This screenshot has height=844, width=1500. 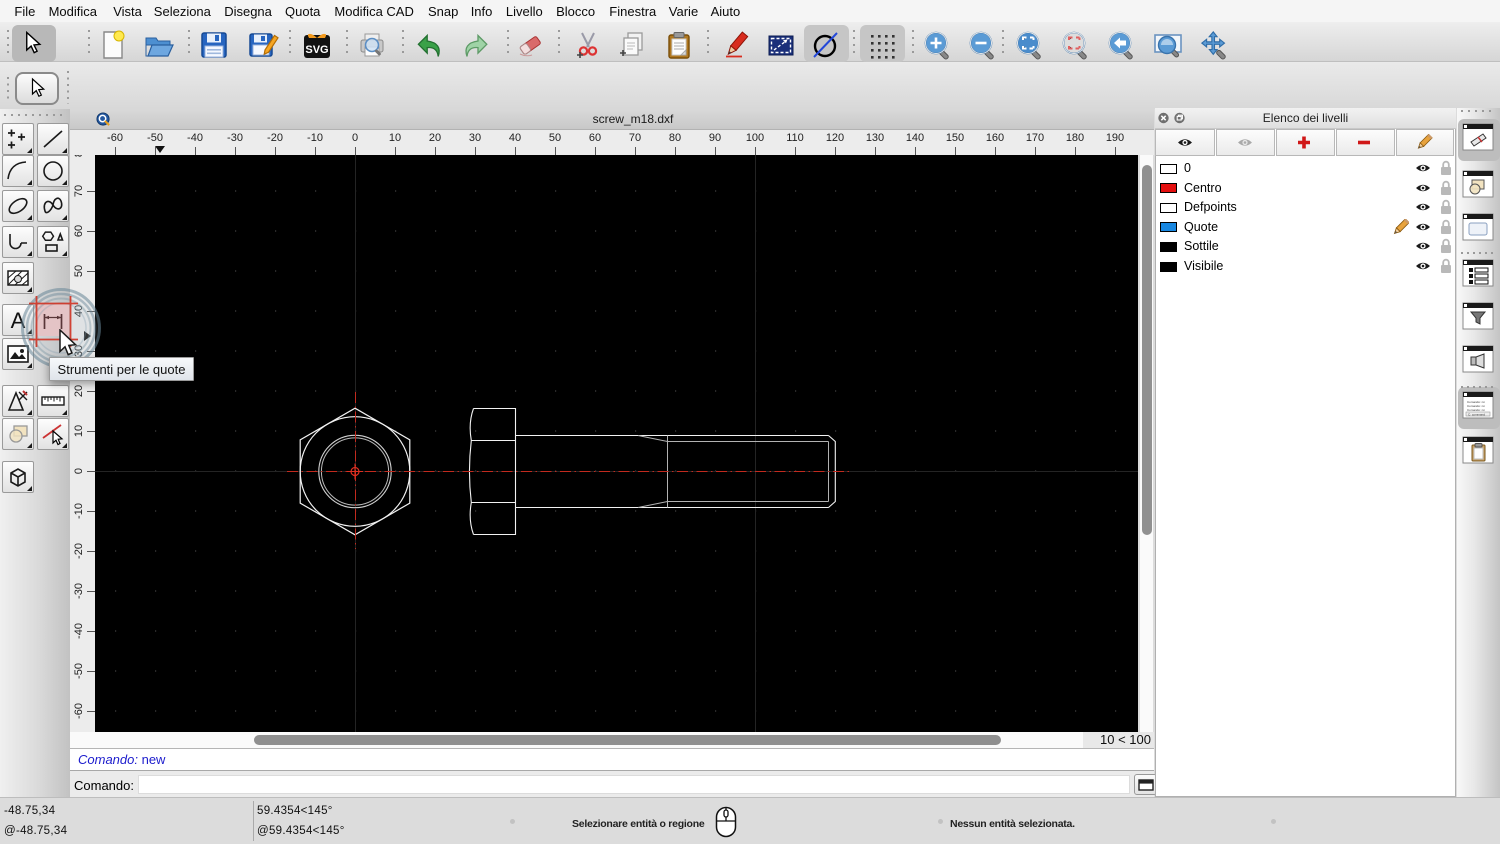 I want to click on svg-text: SVG, so click(x=316, y=50).